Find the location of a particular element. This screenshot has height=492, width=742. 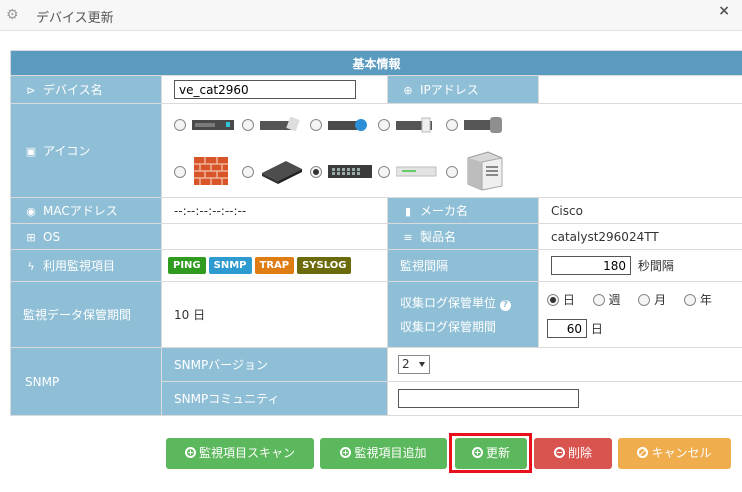

monitor-items-label: ϟ 利用監視項目 is located at coordinates (86, 265).